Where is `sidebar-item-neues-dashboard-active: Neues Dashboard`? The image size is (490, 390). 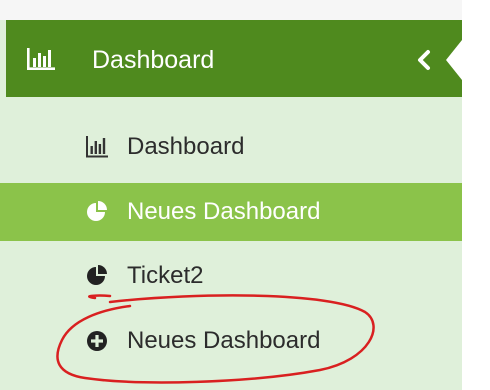
sidebar-item-neues-dashboard-active: Neues Dashboard is located at coordinates (231, 212).